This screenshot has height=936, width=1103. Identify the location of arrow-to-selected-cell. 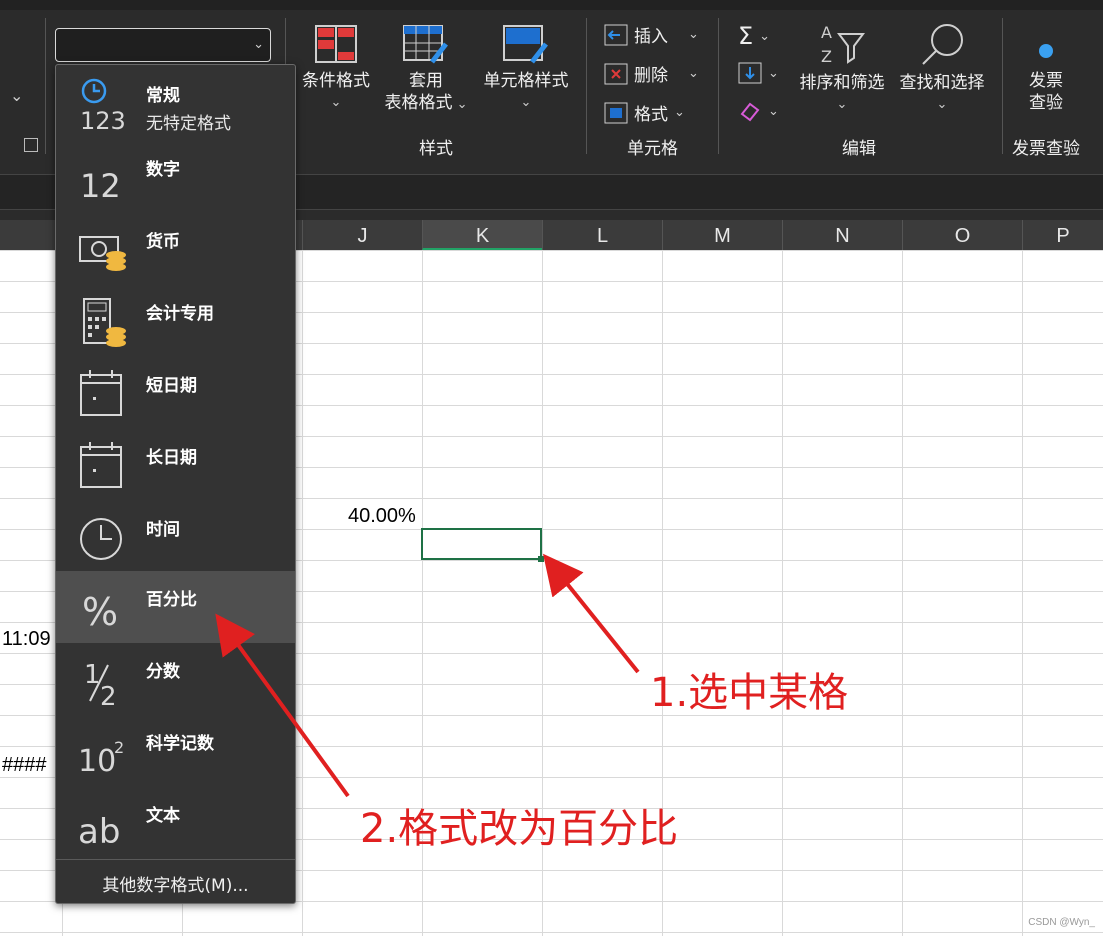
(591, 613).